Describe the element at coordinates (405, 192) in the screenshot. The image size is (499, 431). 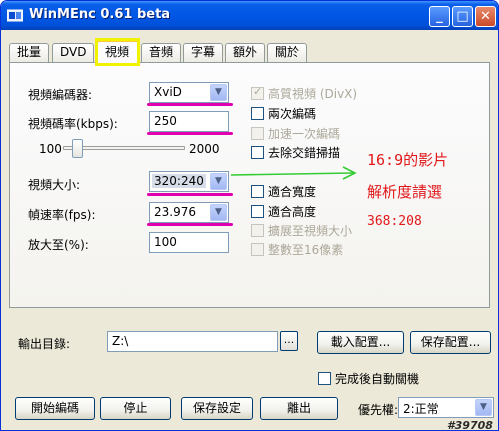
I see `annotation-line2: 解析度請選` at that location.